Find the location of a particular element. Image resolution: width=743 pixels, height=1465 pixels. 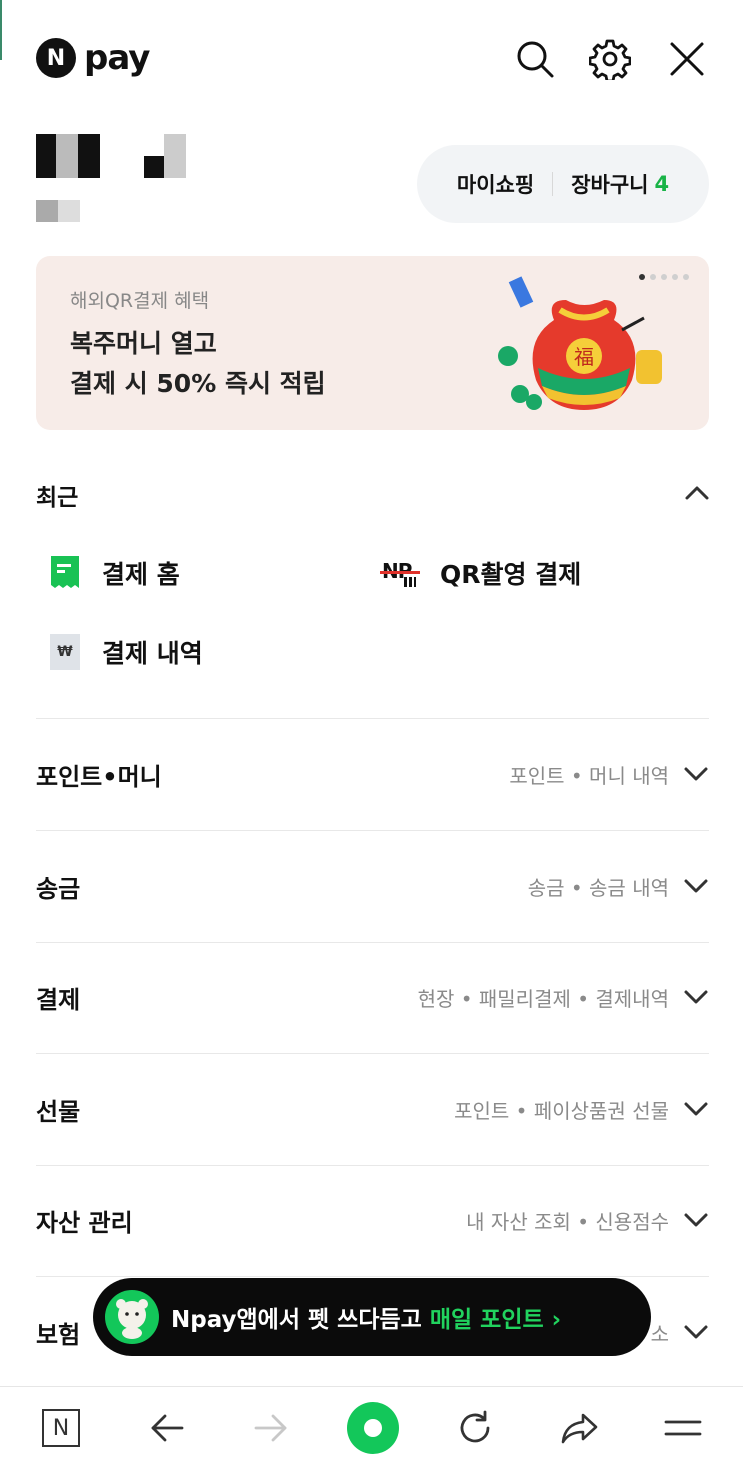

masked-user-name is located at coordinates (116, 179).